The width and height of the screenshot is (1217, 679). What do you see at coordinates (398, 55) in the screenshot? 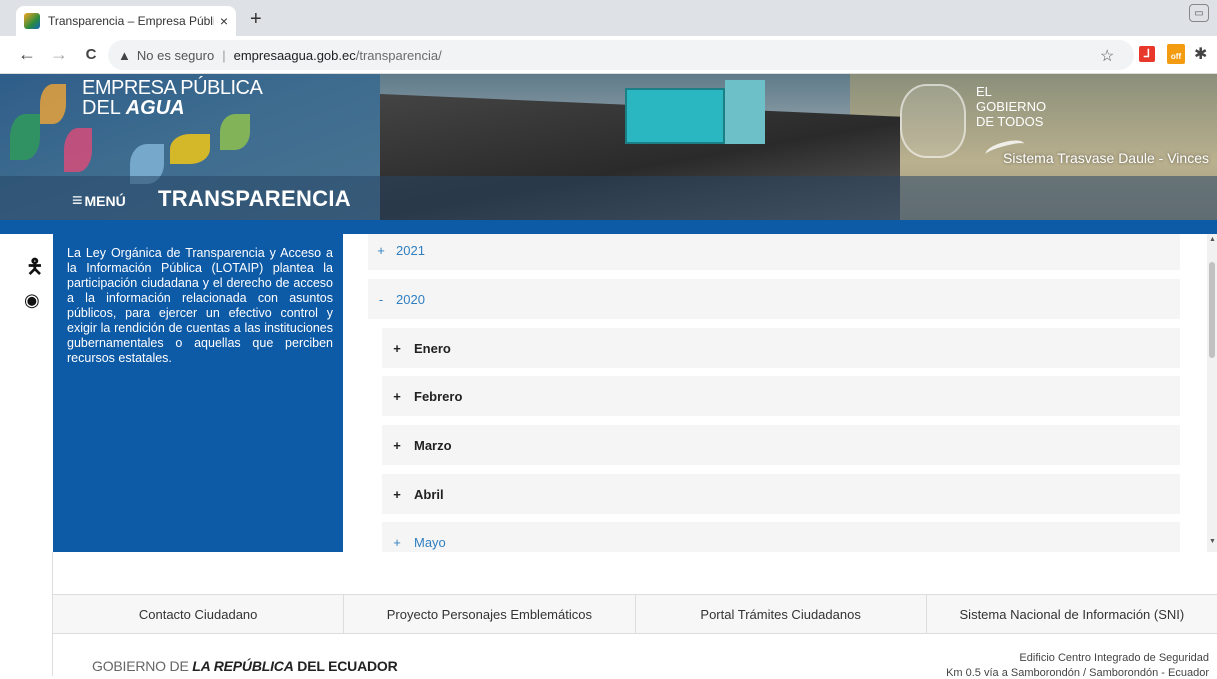
I see `url-path: /transparencia/` at bounding box center [398, 55].